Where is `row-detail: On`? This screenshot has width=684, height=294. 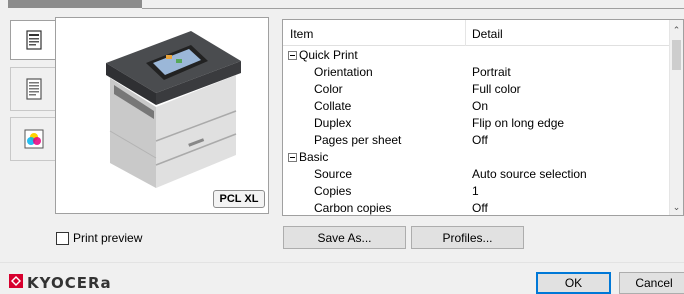 row-detail: On is located at coordinates (480, 106).